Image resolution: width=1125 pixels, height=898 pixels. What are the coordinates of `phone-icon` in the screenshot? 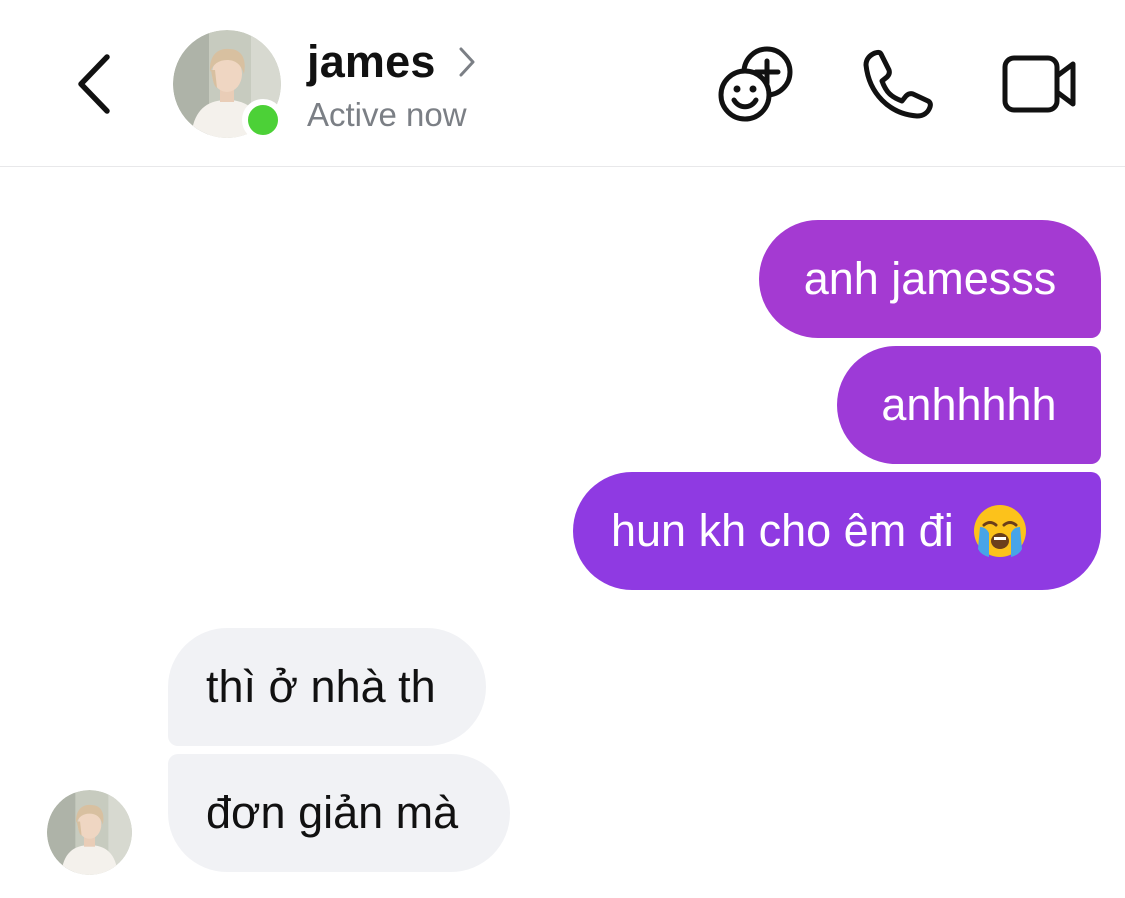 It's located at (898, 84).